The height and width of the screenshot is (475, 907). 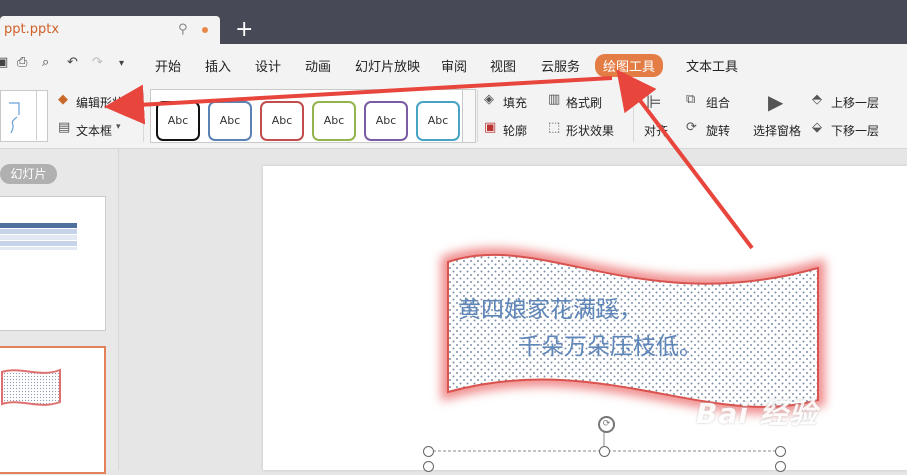 What do you see at coordinates (606, 424) in the screenshot?
I see `rotate-handle-icon: ⟳` at bounding box center [606, 424].